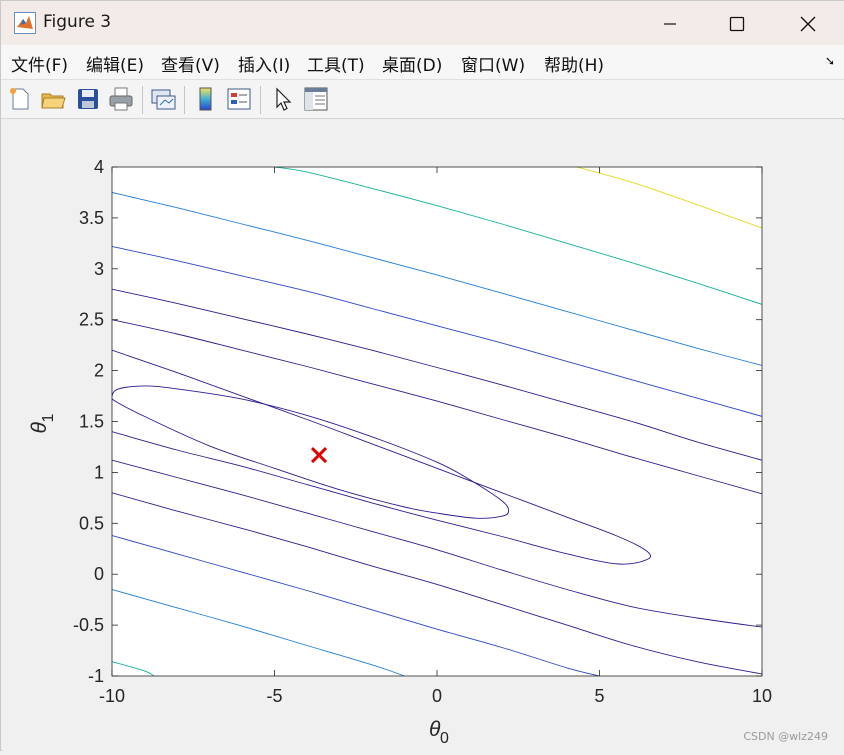  Describe the element at coordinates (77, 22) in the screenshot. I see `window-title: Figure 3` at that location.